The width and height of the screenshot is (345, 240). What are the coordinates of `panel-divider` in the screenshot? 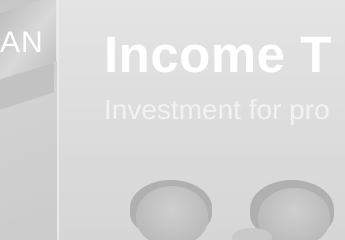 It's located at (58, 120).